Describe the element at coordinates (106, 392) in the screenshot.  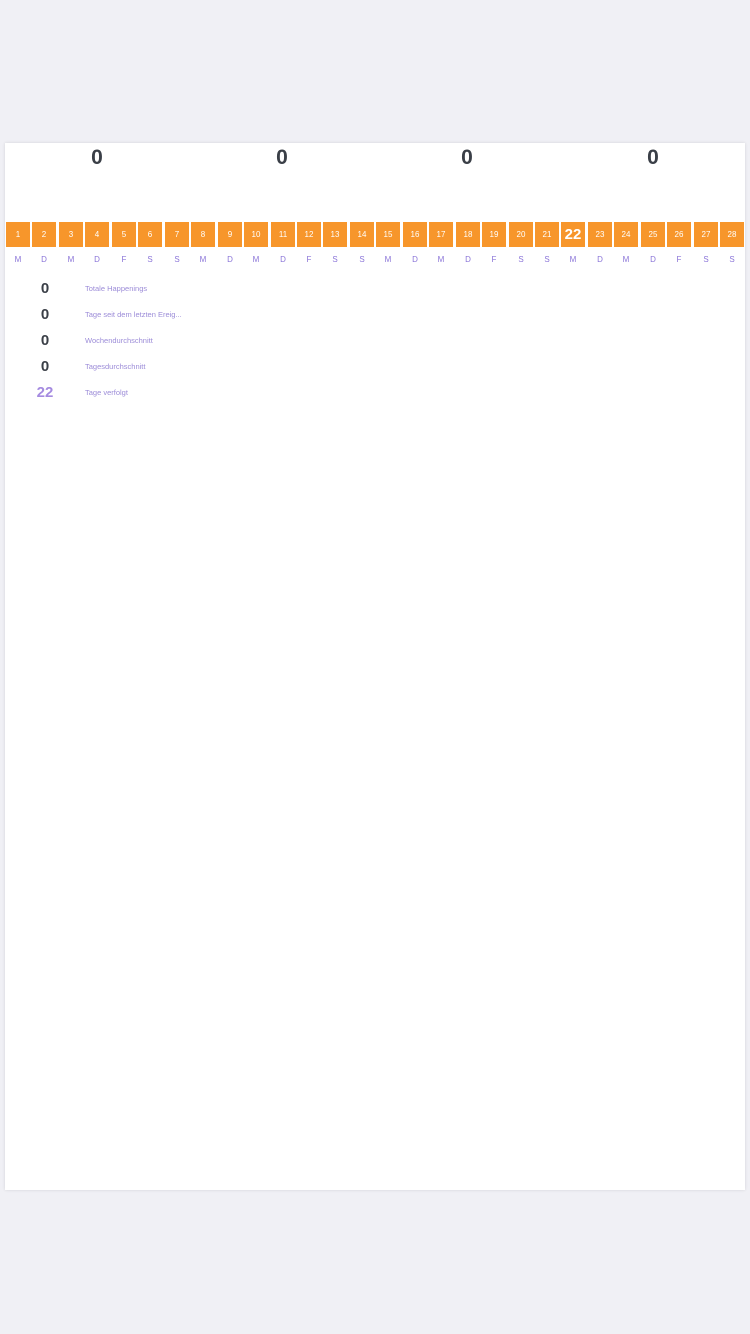
I see `stat-label: Tage verfolgt` at that location.